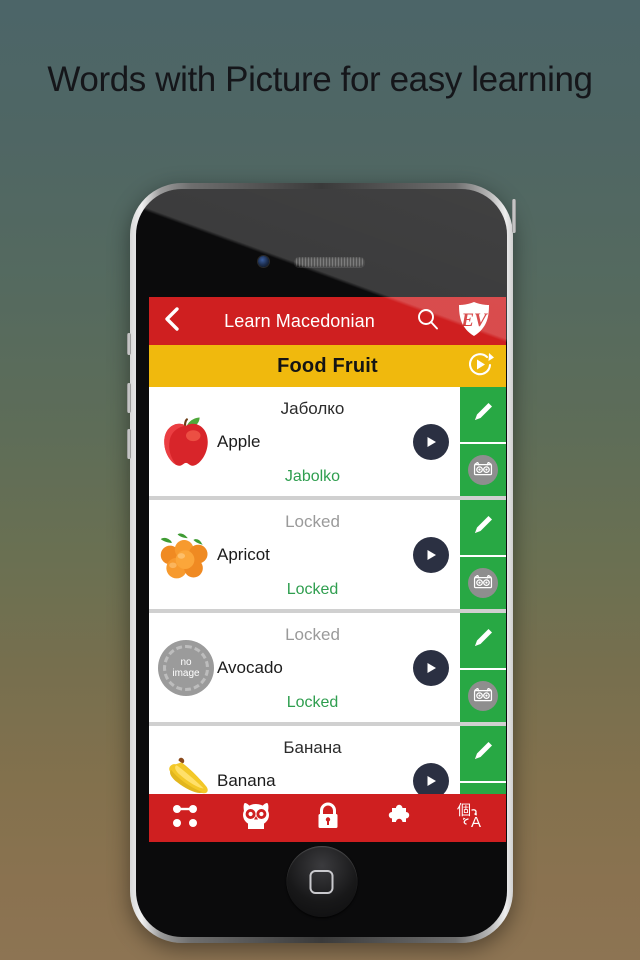 Image resolution: width=640 pixels, height=960 pixels. I want to click on word-english: Avocado, so click(250, 667).